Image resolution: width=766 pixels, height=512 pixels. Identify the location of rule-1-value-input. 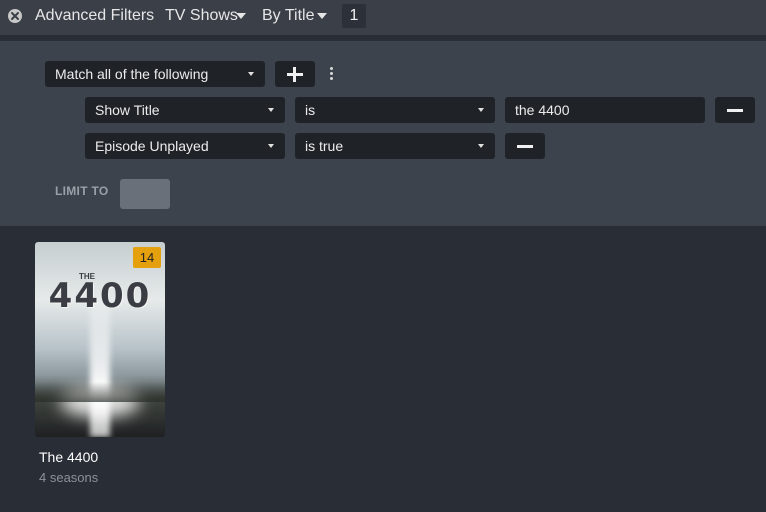
(605, 110).